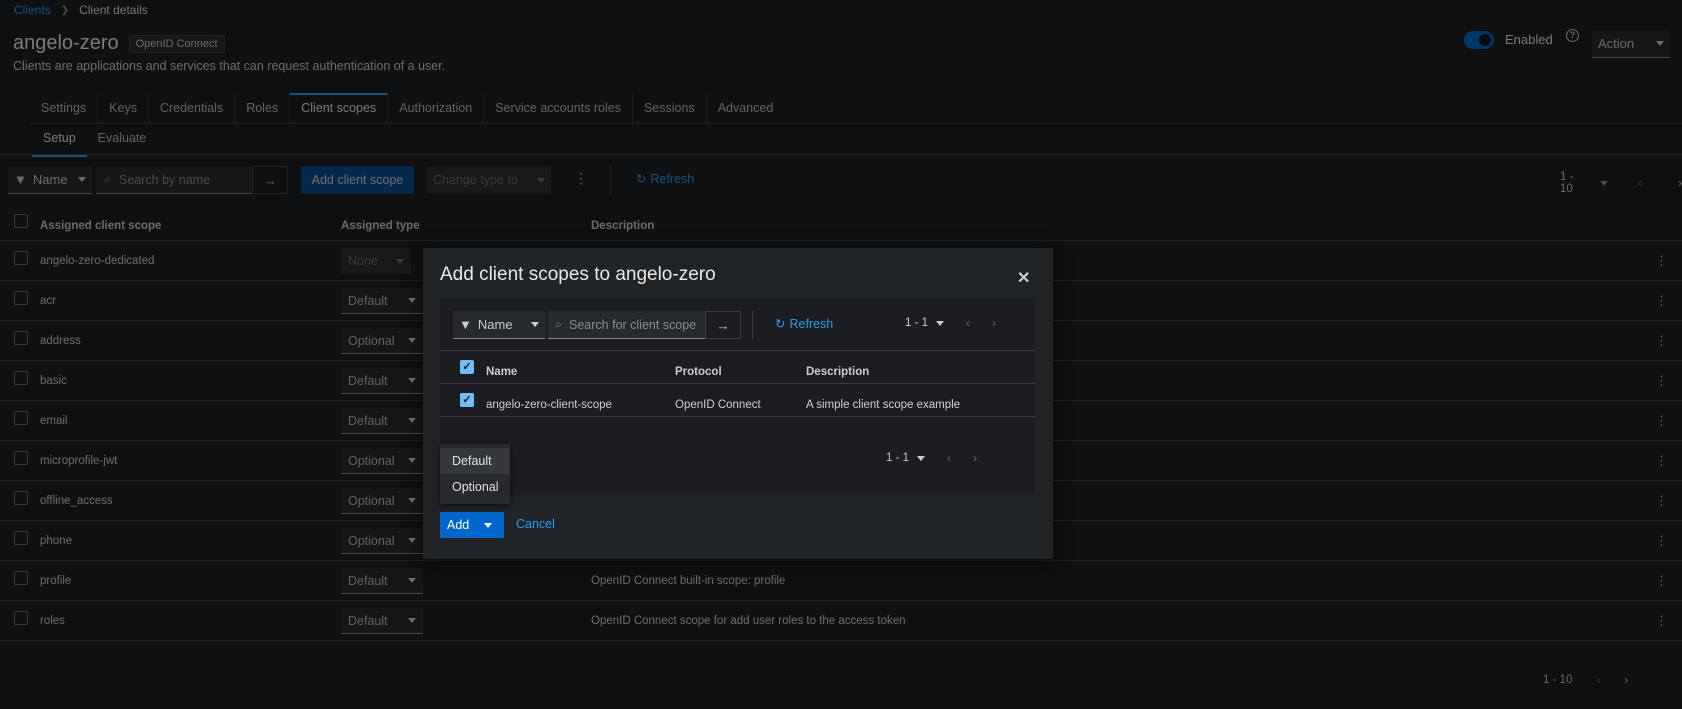 This screenshot has width=1682, height=709. What do you see at coordinates (549, 405) in the screenshot?
I see `client-scope-name: angelo-zero-client-scope` at bounding box center [549, 405].